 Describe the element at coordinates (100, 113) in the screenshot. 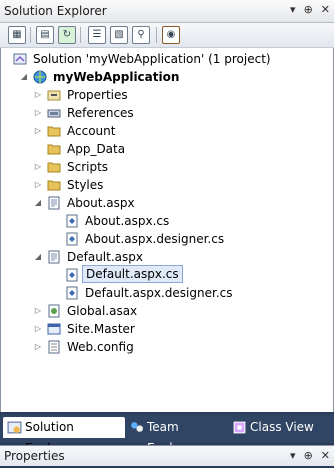

I see `tree-item-label: References` at that location.